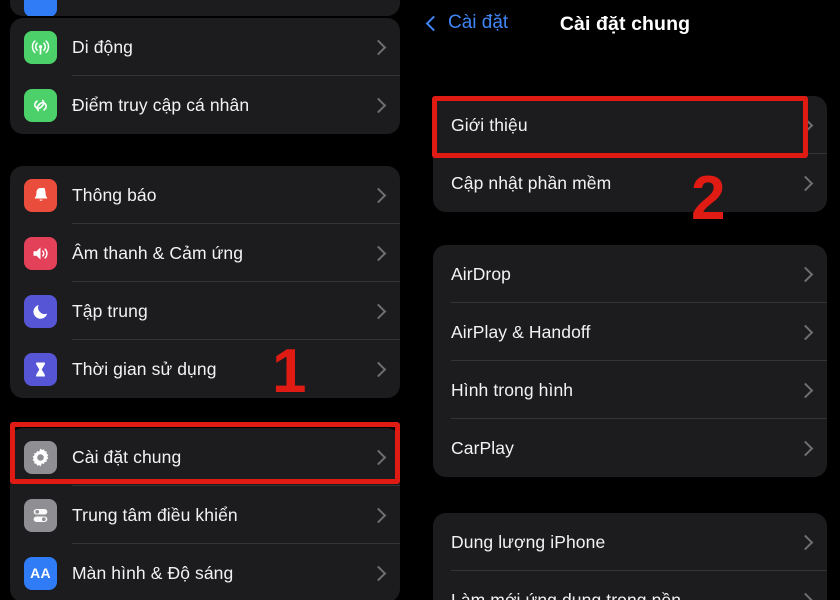 Image resolution: width=840 pixels, height=600 pixels. I want to click on annotation-step-2: 2, so click(708, 198).